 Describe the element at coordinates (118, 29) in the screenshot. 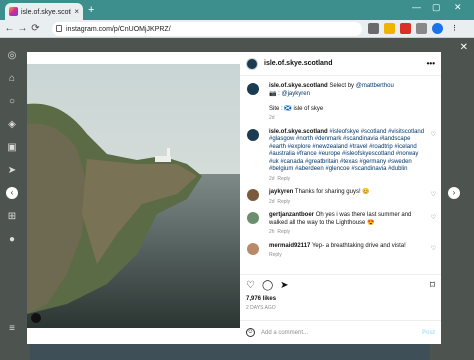

I see `url-text: instagram.com/p/CnUOMjJKPRZ/` at that location.